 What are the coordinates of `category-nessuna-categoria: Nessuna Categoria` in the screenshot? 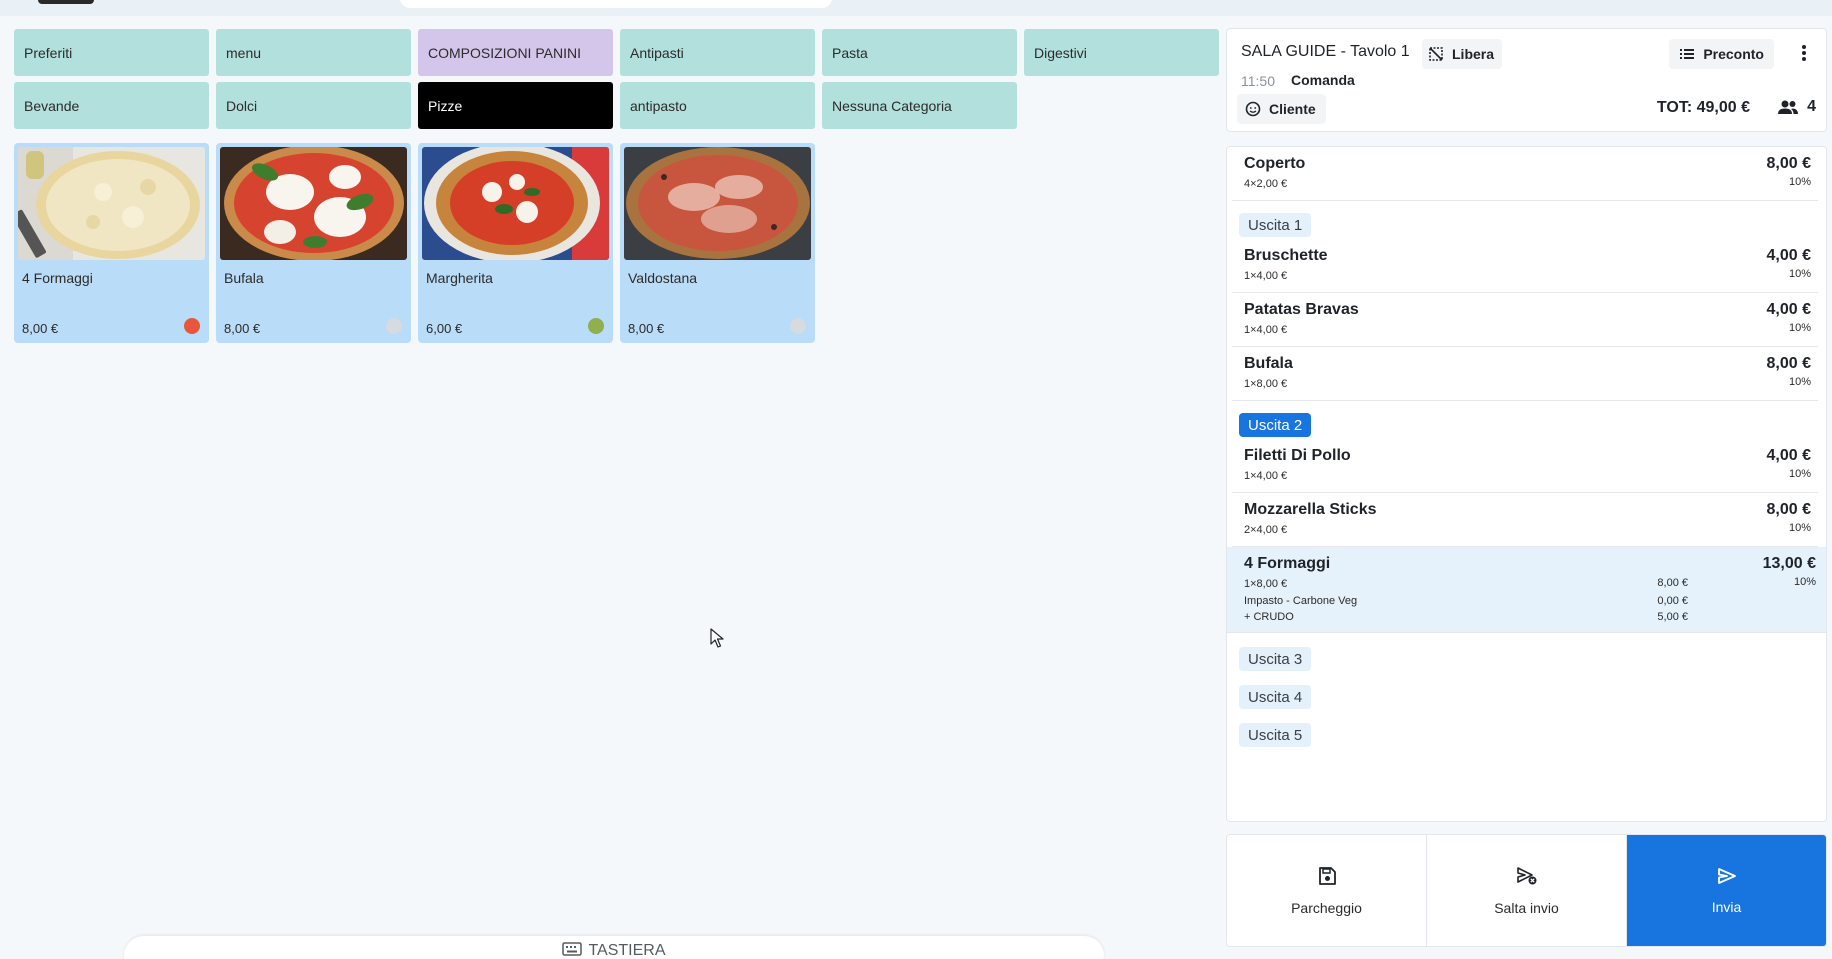 It's located at (919, 105).